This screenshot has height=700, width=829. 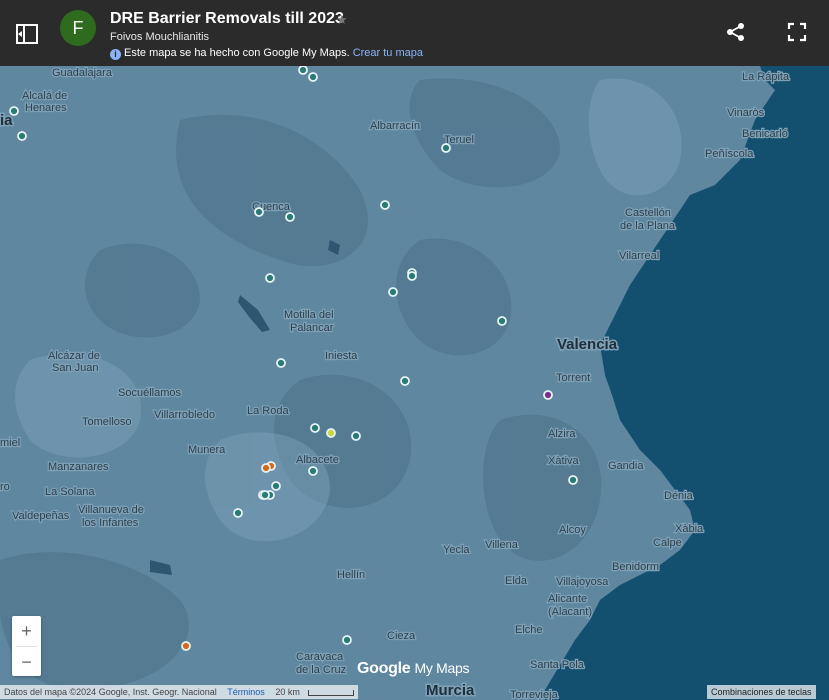 What do you see at coordinates (648, 226) in the screenshot?
I see `place-label: de la Plana` at bounding box center [648, 226].